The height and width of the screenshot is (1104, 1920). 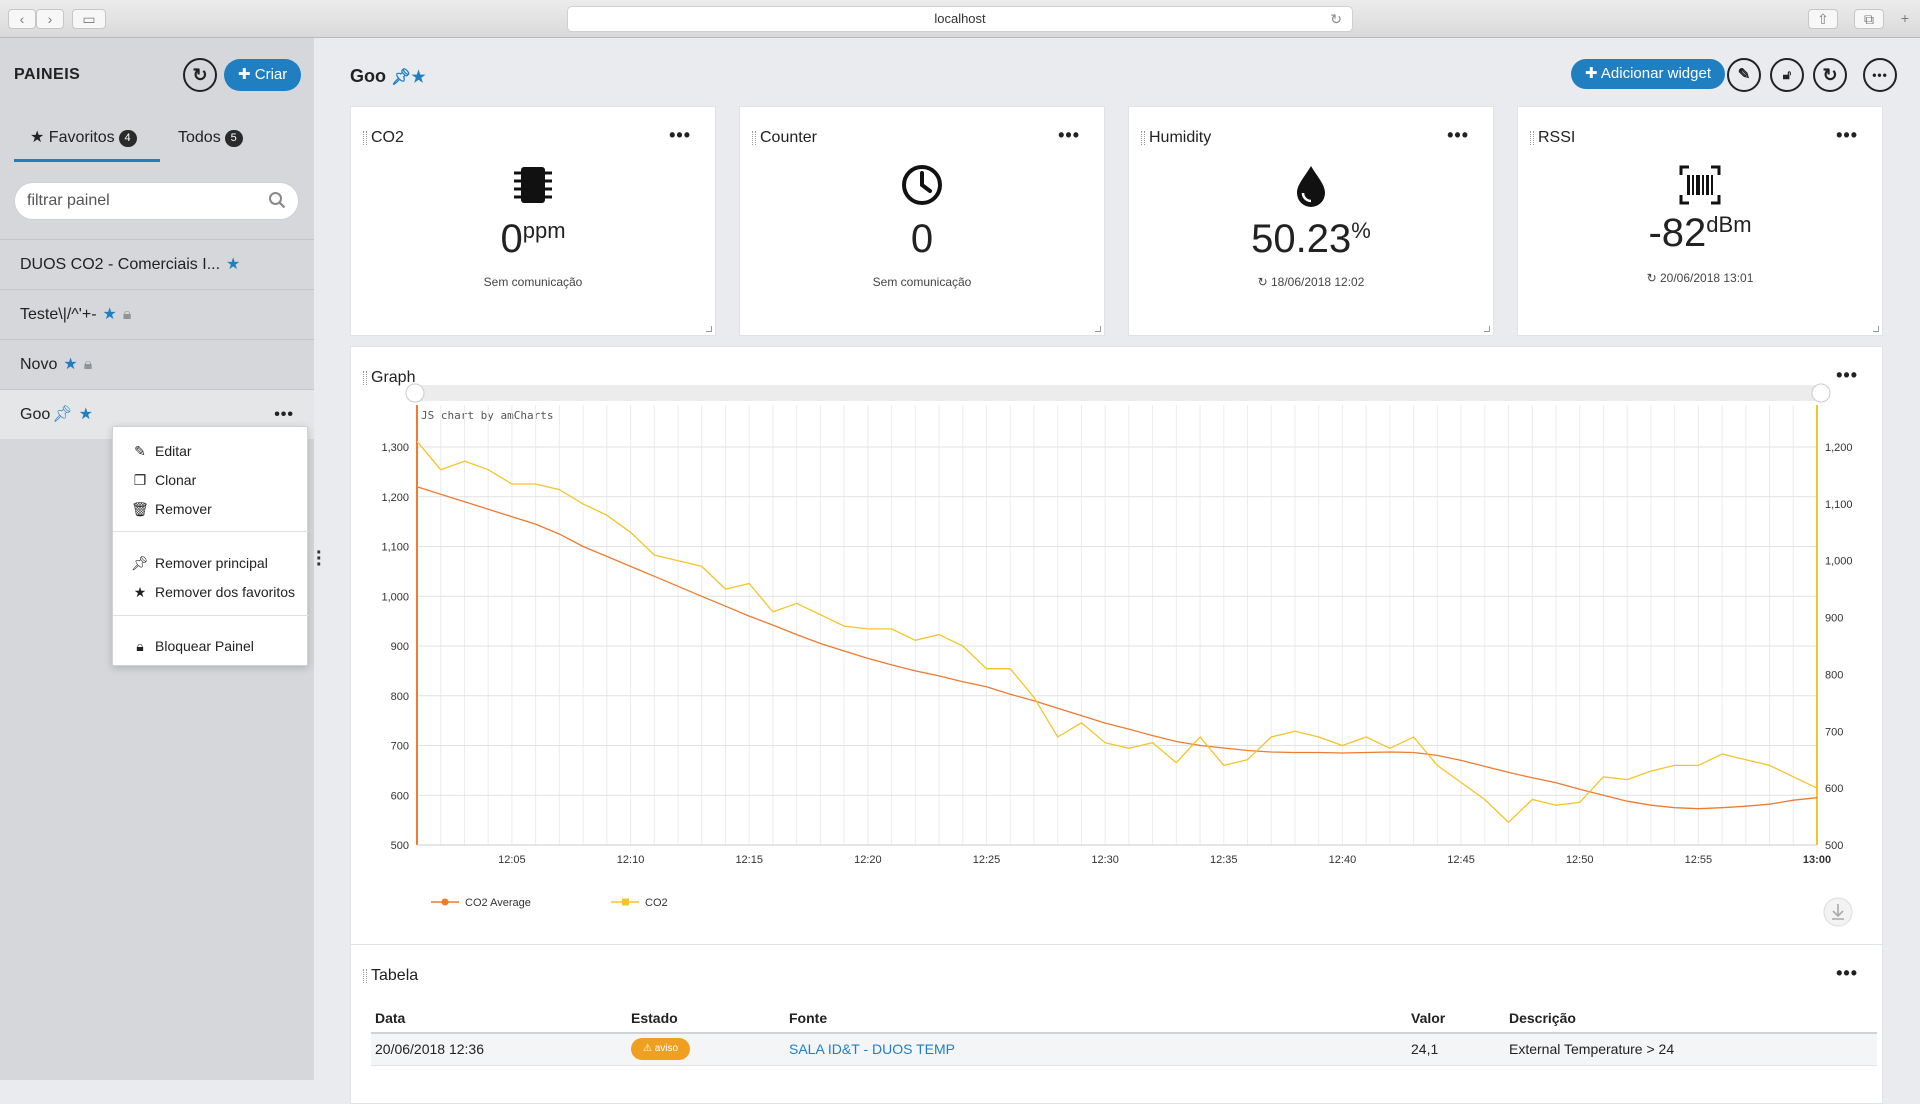 I want to click on tabs-icon: ⧉, so click(x=1869, y=19).